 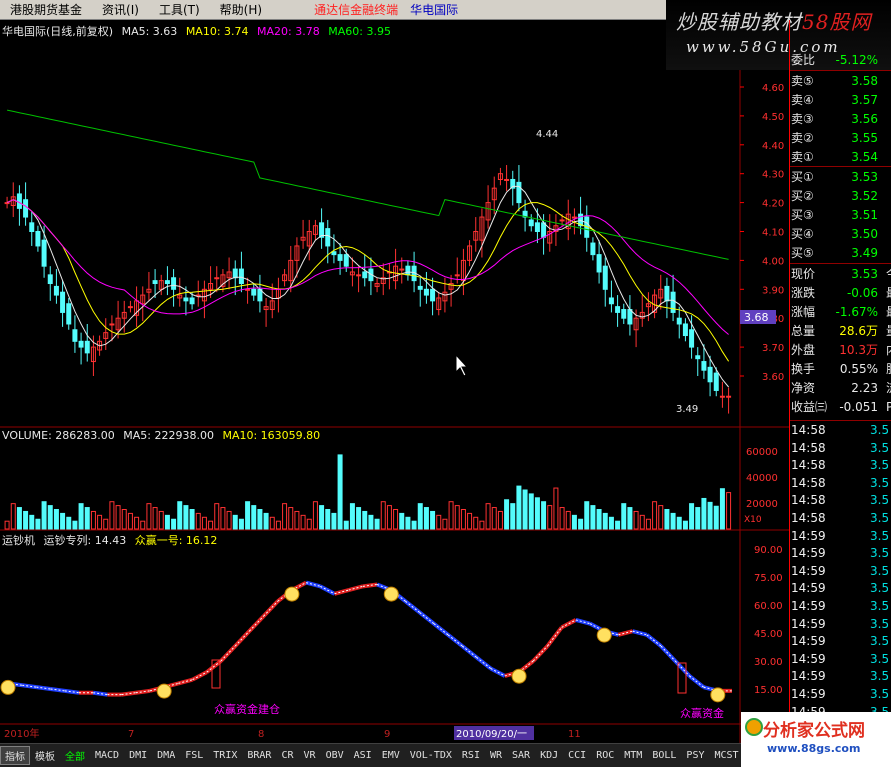 What do you see at coordinates (664, 755) in the screenshot?
I see `tab-boll: BOLL` at bounding box center [664, 755].